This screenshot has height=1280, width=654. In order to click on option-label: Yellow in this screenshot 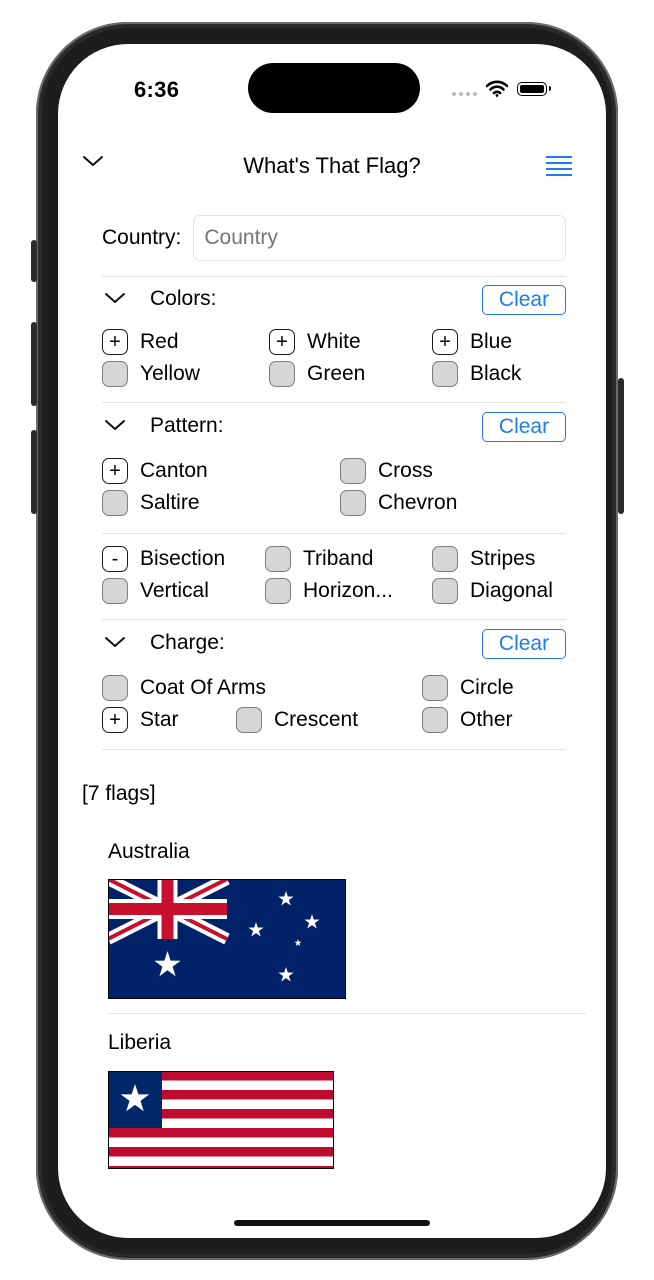, I will do `click(170, 373)`.